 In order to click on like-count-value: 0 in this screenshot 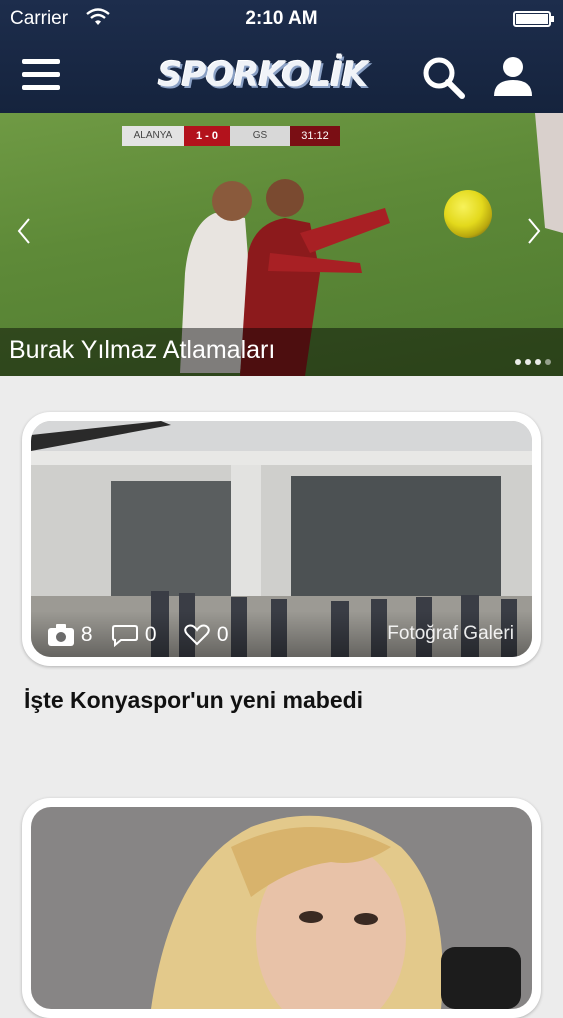, I will do `click(222, 634)`.